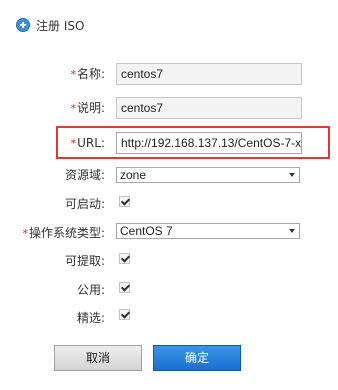 This screenshot has height=390, width=338. I want to click on zone-select-value: zone, so click(133, 175).